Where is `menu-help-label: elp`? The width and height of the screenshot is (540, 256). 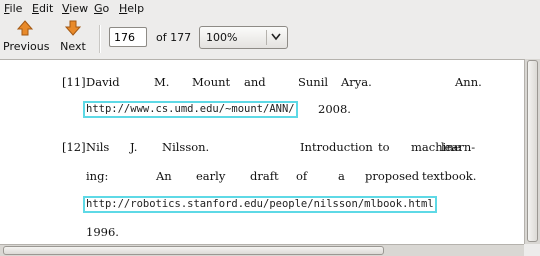
menu-help-label: elp is located at coordinates (136, 8).